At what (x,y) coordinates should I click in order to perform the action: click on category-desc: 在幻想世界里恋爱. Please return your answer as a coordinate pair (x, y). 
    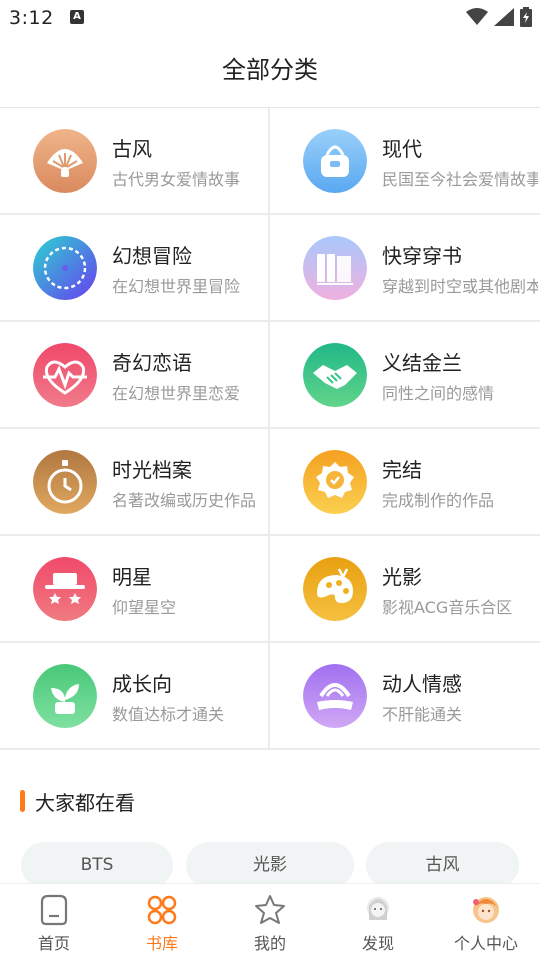
    Looking at the image, I should click on (176, 393).